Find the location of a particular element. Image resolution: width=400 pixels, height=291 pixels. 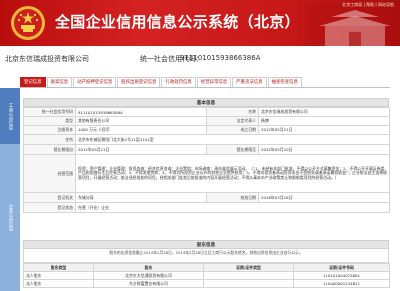

table-row: 法人股东 北京东方信通投资有限公司 110101004075861 is located at coordinates (206, 275).